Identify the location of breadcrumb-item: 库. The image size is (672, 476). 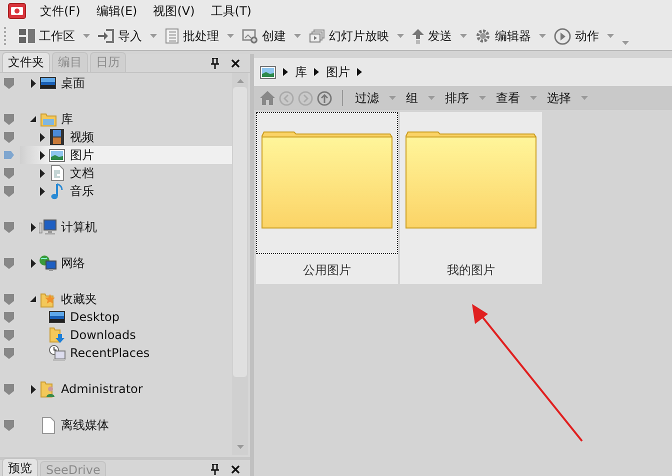
(301, 72).